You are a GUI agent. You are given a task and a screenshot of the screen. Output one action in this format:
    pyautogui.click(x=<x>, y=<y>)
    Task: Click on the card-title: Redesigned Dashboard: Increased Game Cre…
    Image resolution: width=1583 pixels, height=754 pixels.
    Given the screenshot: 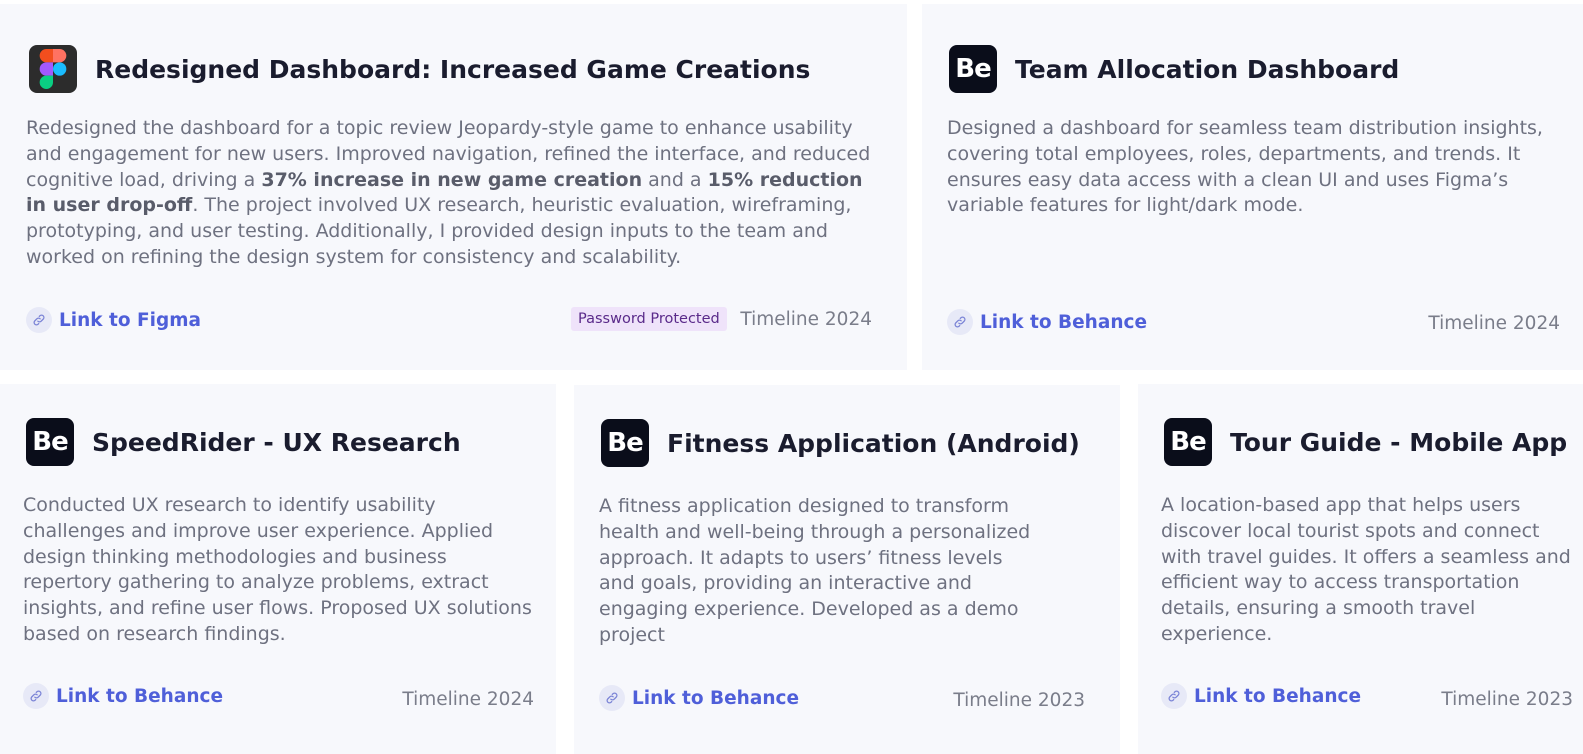 What is the action you would take?
    pyautogui.click(x=453, y=69)
    